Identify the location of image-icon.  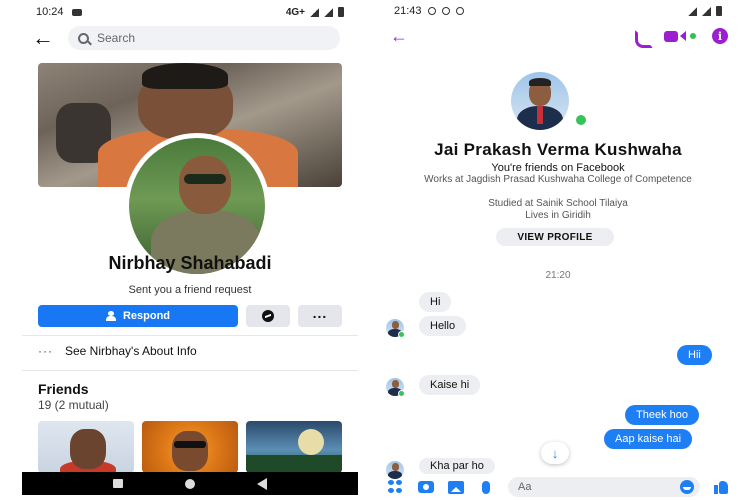
(456, 487).